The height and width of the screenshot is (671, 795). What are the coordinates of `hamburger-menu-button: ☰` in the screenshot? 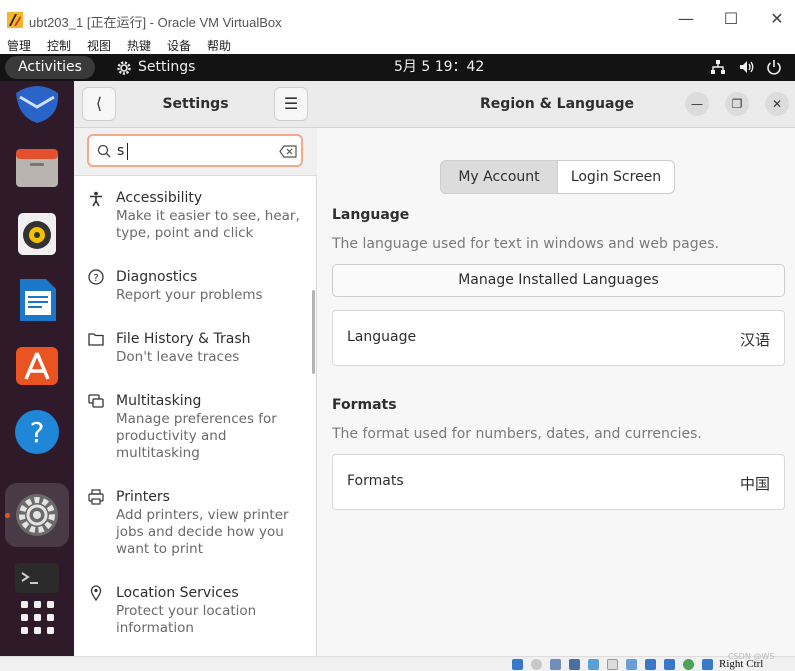 It's located at (291, 104).